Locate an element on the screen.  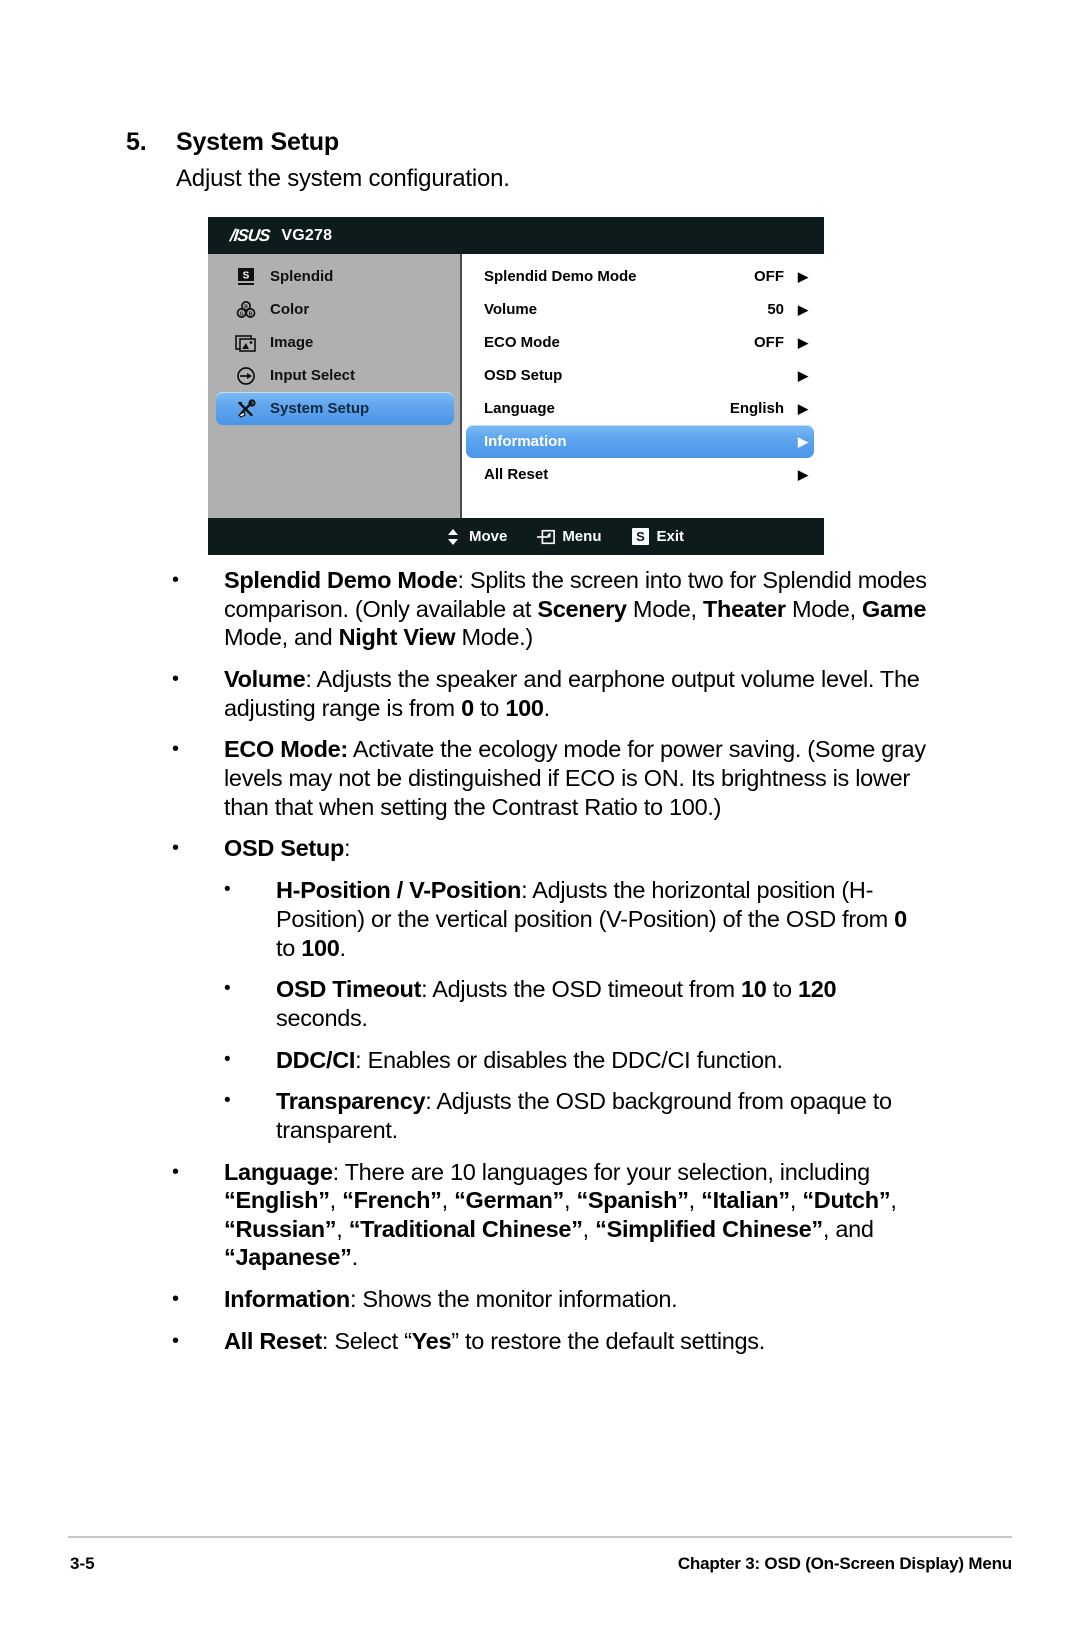
section-number: 5. is located at coordinates (136, 142).